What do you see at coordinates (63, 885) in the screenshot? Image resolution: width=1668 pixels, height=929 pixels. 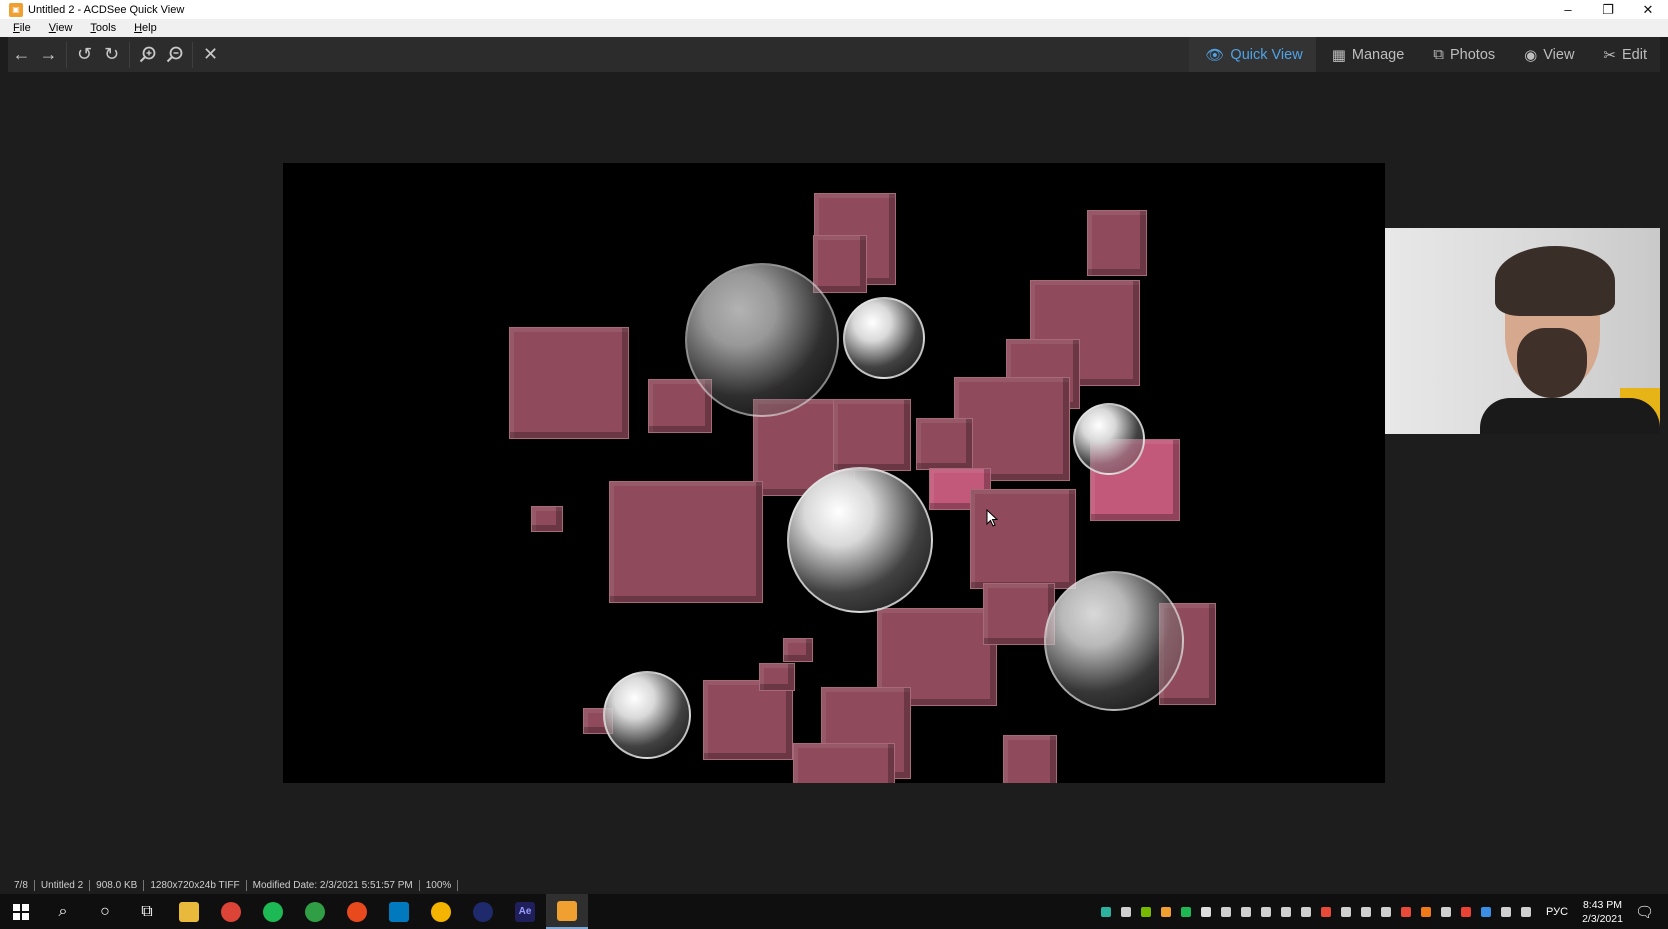 I see `status-filename: Untitled 2` at bounding box center [63, 885].